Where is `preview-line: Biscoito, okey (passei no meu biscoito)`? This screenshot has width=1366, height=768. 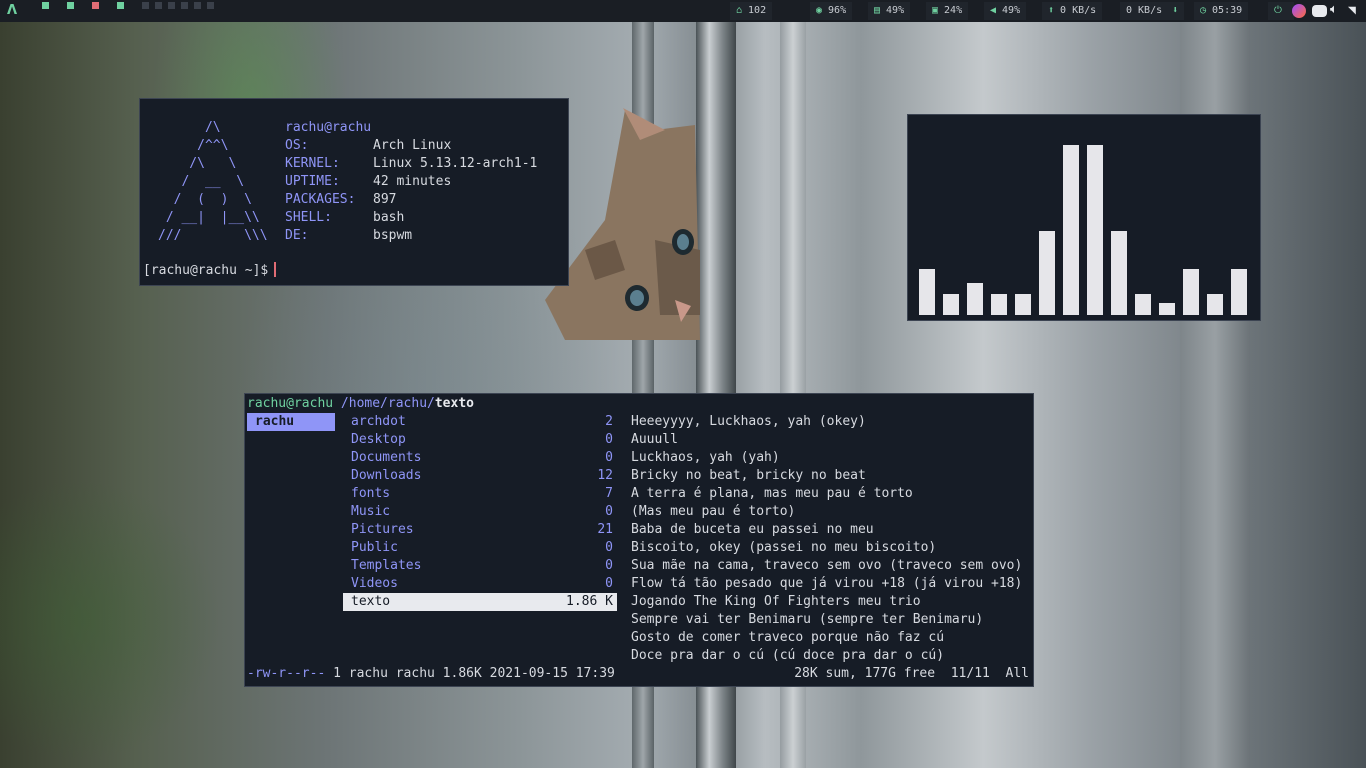 preview-line: Biscoito, okey (passei no meu biscoito) is located at coordinates (784, 547).